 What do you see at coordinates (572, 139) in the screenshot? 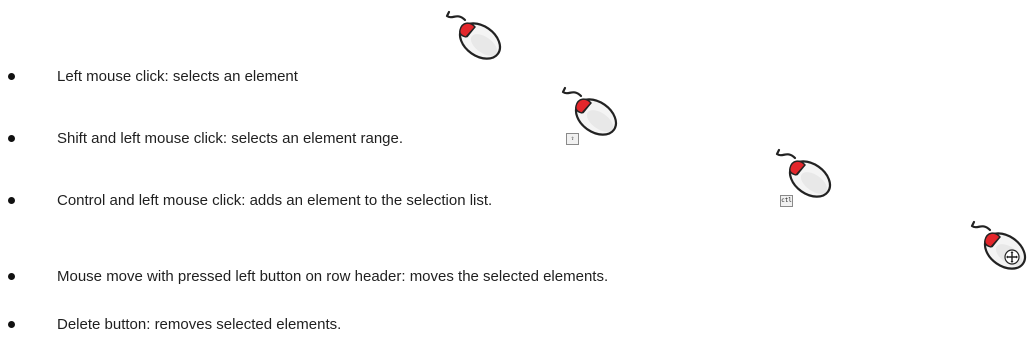
I see `shift-key-icon: ⇧` at bounding box center [572, 139].